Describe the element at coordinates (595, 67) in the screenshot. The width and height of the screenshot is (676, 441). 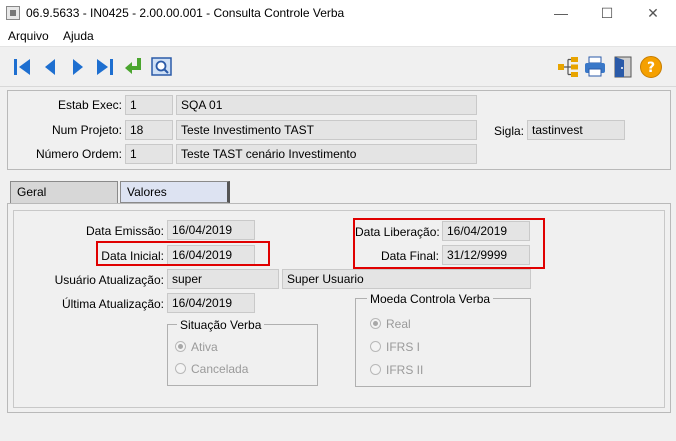
I see `print-icon` at that location.